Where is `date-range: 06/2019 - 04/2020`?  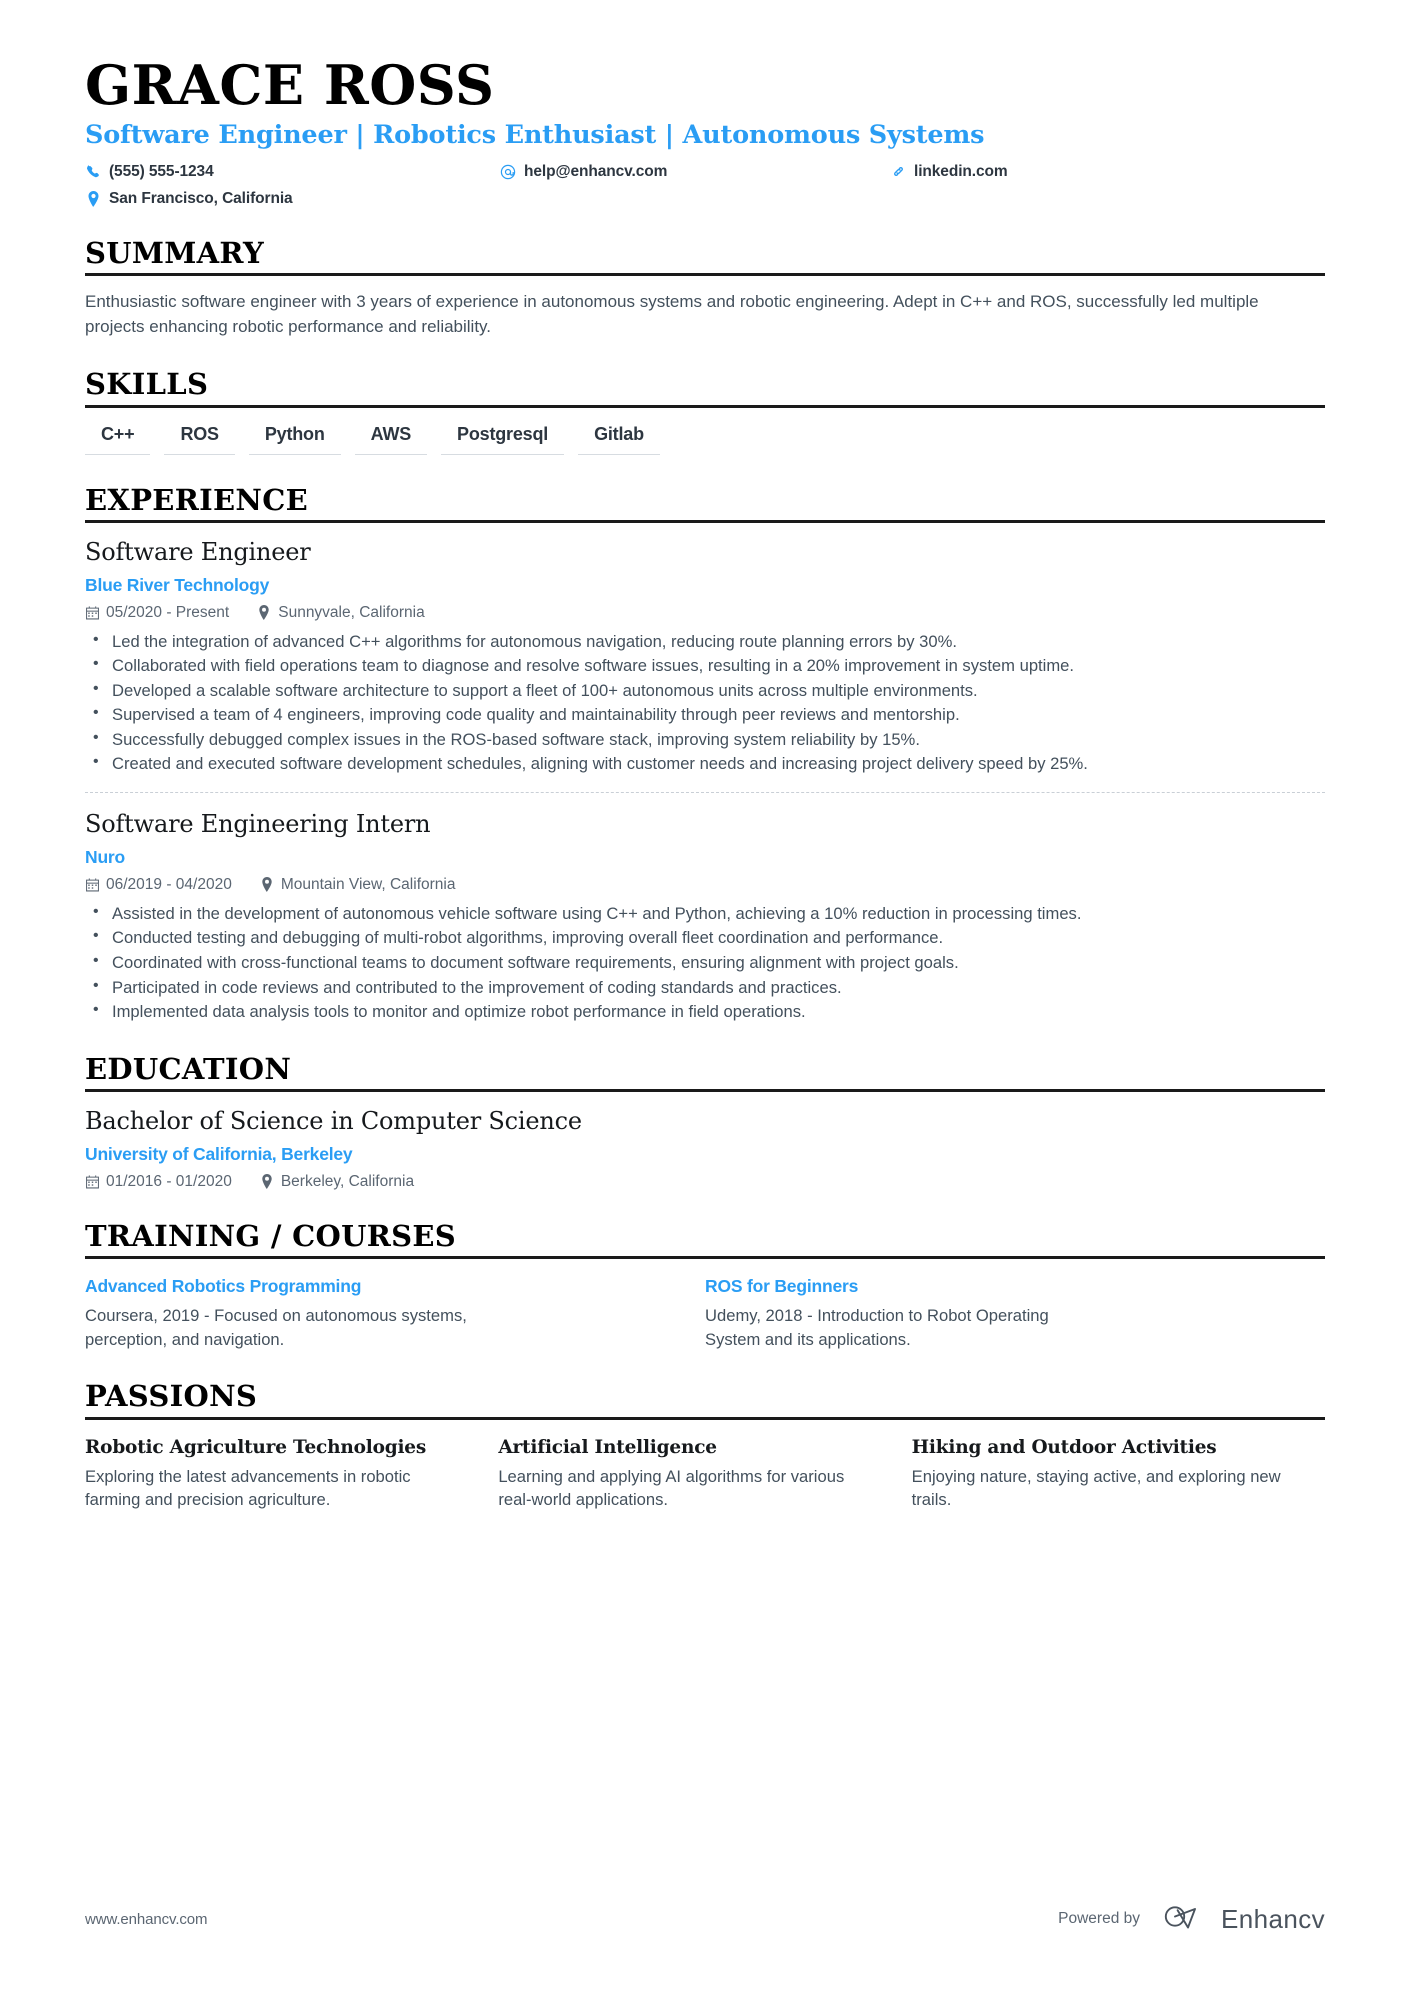
date-range: 06/2019 - 04/2020 is located at coordinates (158, 885).